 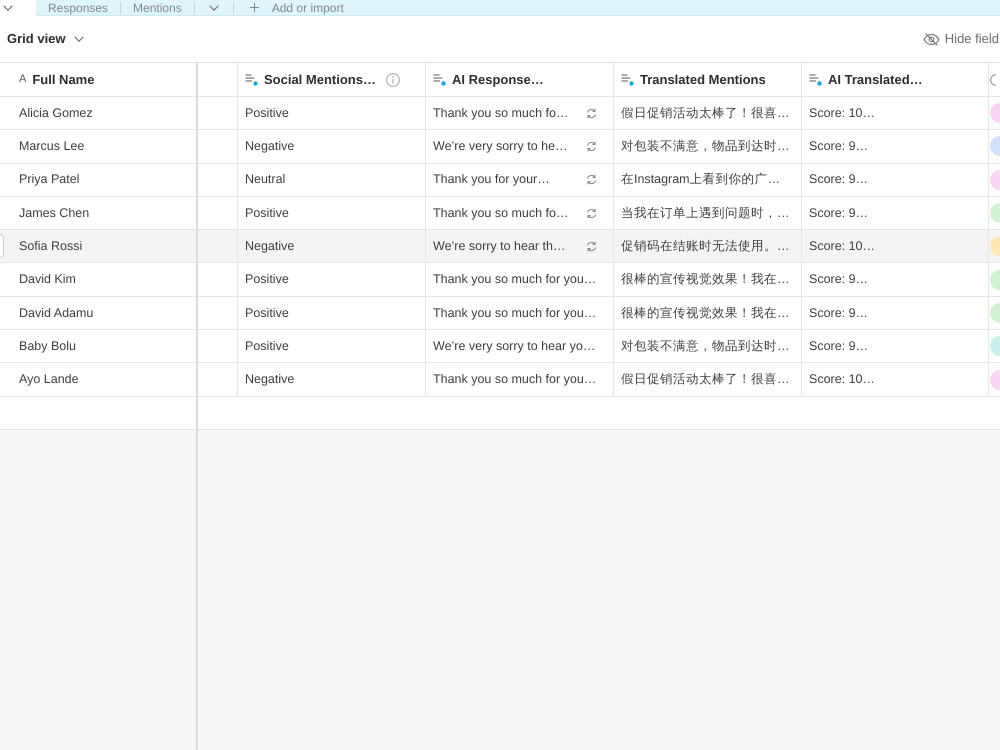 I want to click on eye-slash-icon, so click(x=931, y=39).